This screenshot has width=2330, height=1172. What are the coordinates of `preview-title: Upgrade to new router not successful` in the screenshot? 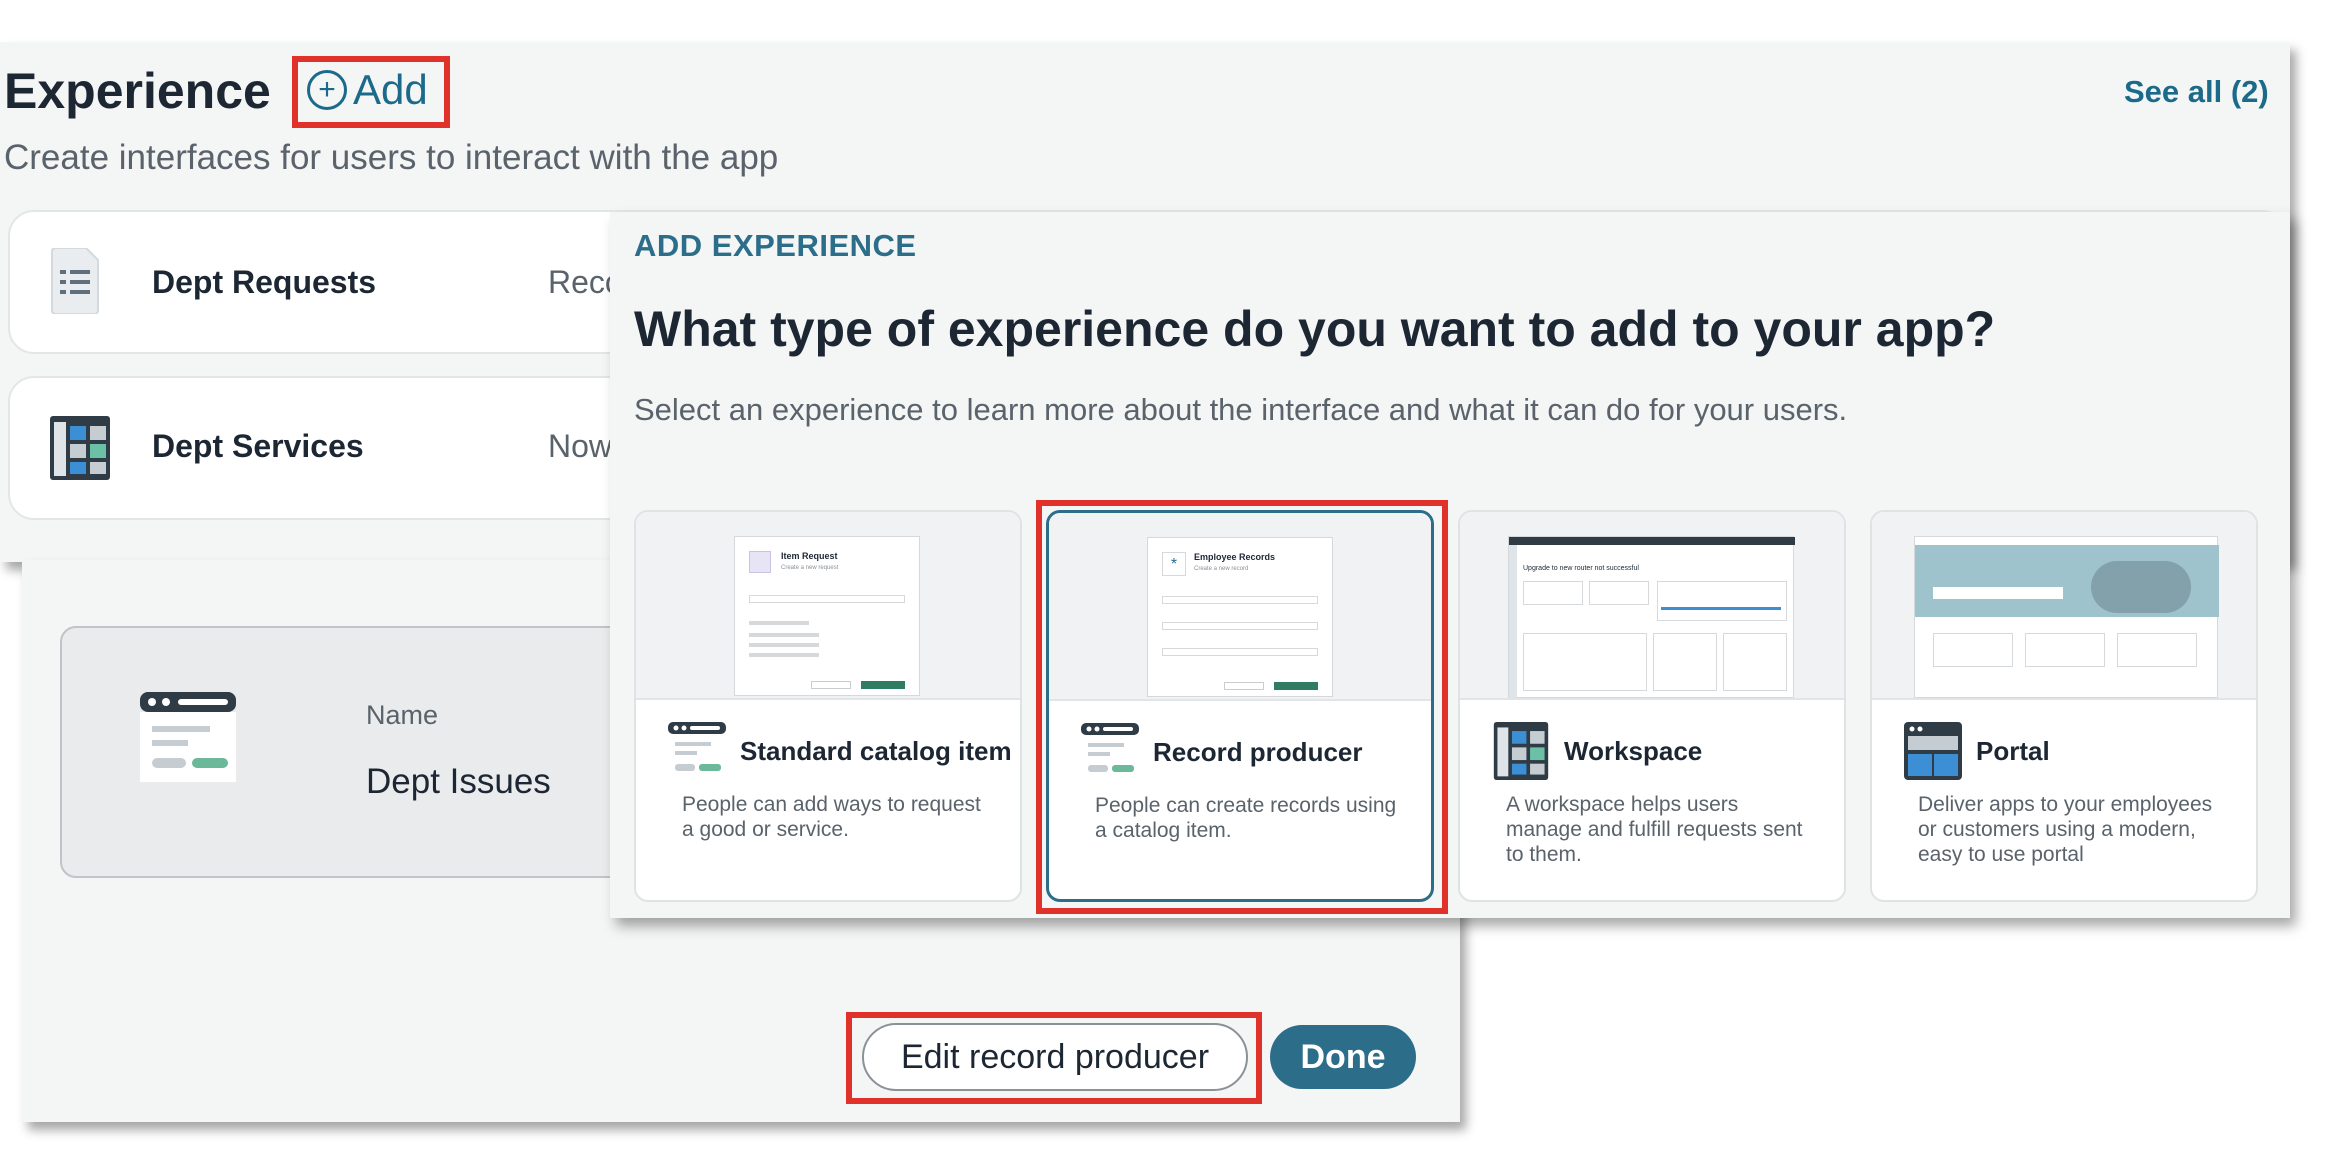 It's located at (1581, 568).